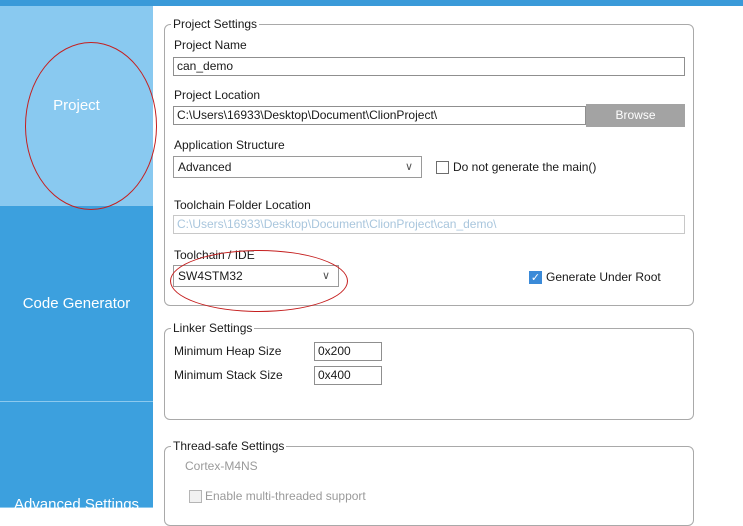 This screenshot has height=526, width=743. I want to click on min-heap-label: Minimum Heap Size, so click(228, 351).